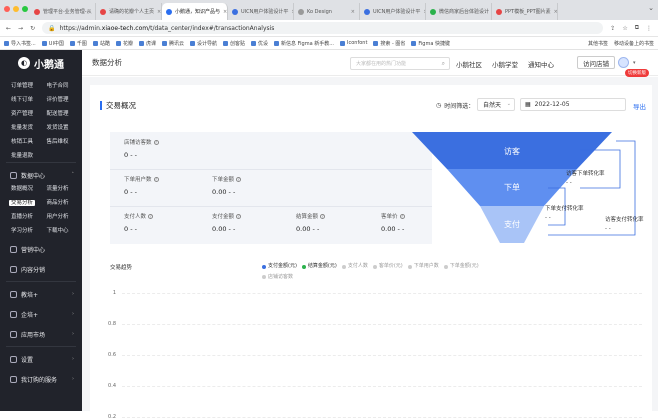 This screenshot has height=420, width=658. What do you see at coordinates (29, 142) in the screenshot?
I see `sidebar-link: 核销工具` at bounding box center [29, 142].